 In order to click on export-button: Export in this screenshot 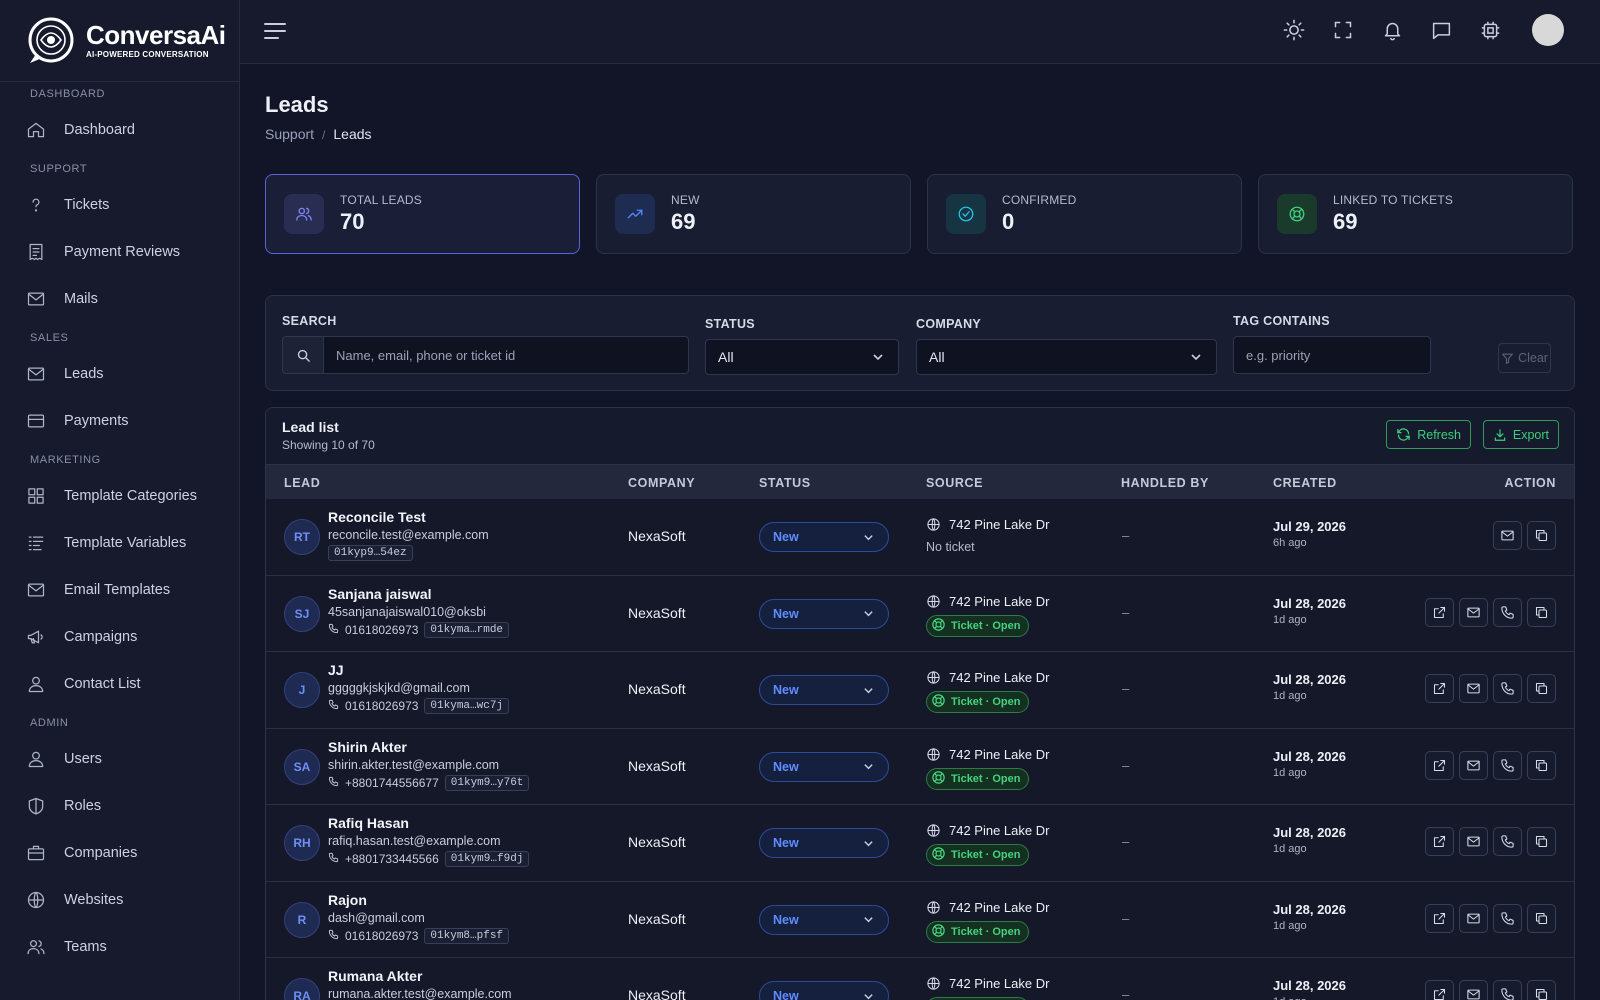, I will do `click(1520, 434)`.